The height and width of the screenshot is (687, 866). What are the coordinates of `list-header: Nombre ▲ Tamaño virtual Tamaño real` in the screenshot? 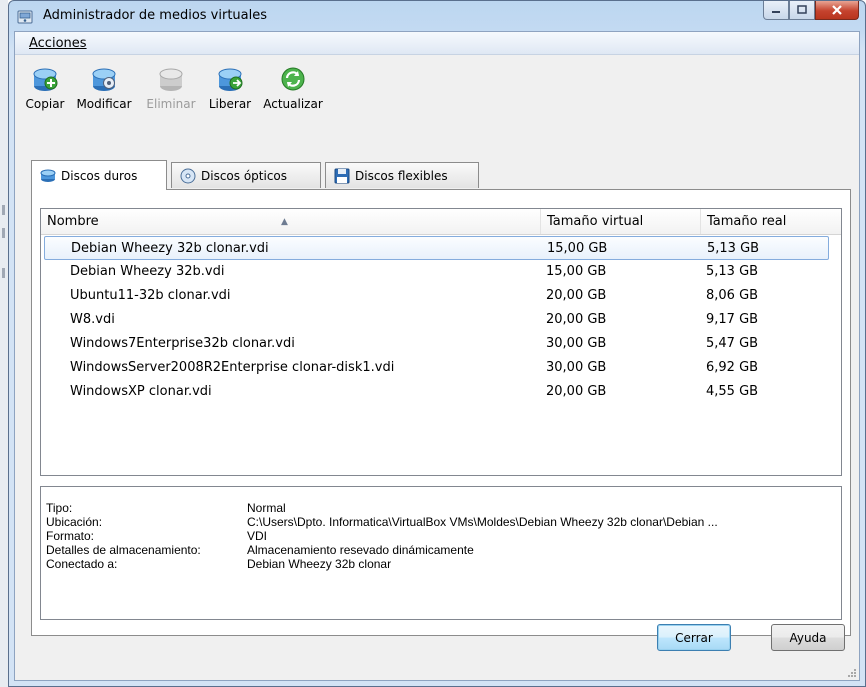 It's located at (441, 222).